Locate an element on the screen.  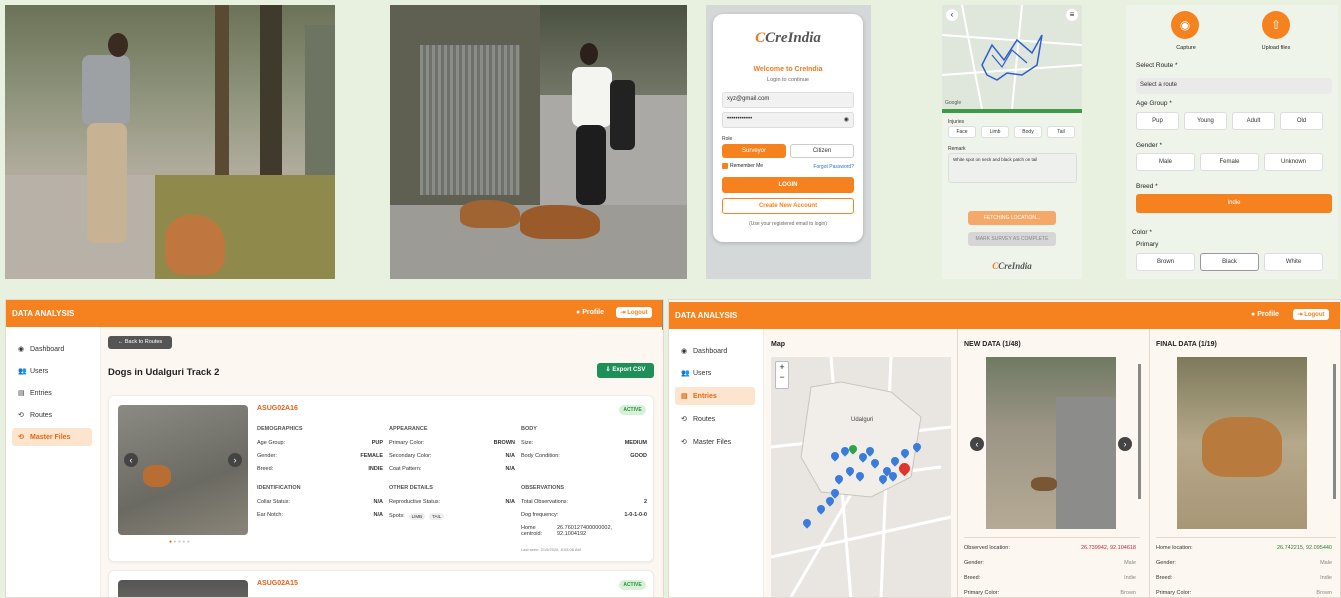
create-account-button: Create New Account is located at coordinates (788, 206).